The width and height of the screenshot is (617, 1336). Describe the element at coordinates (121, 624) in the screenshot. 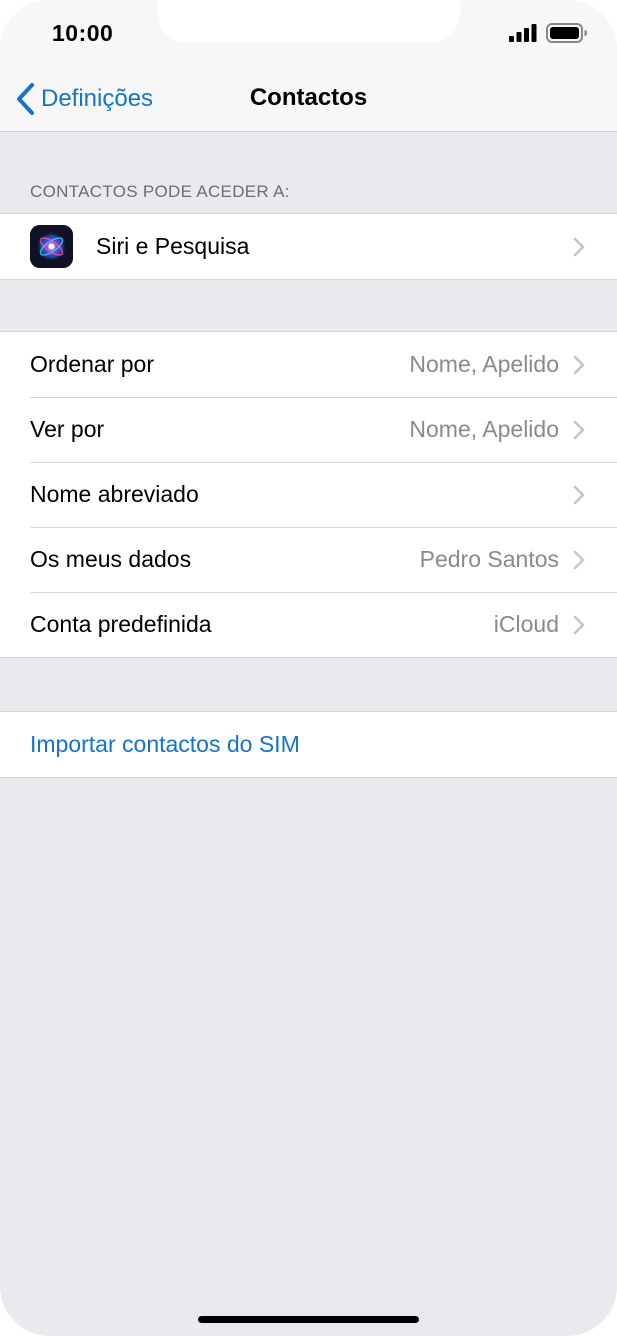

I see `default-account-label: Conta predefinida` at that location.